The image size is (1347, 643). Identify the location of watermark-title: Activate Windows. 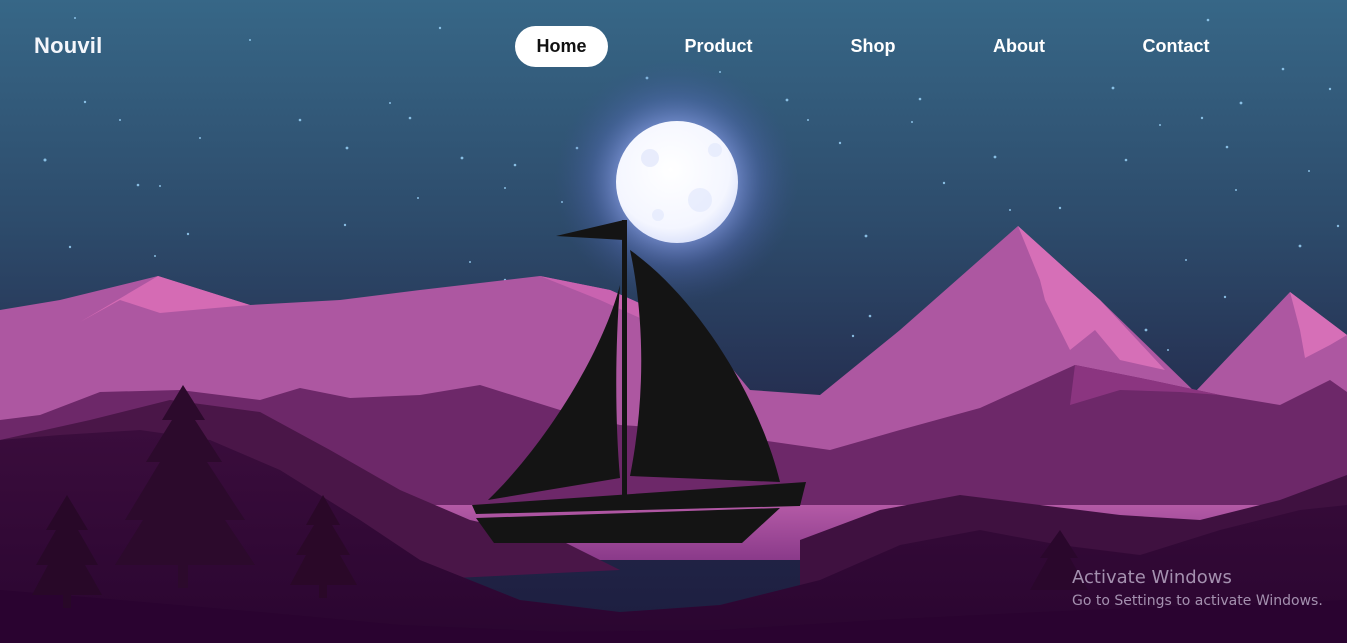
(1152, 577).